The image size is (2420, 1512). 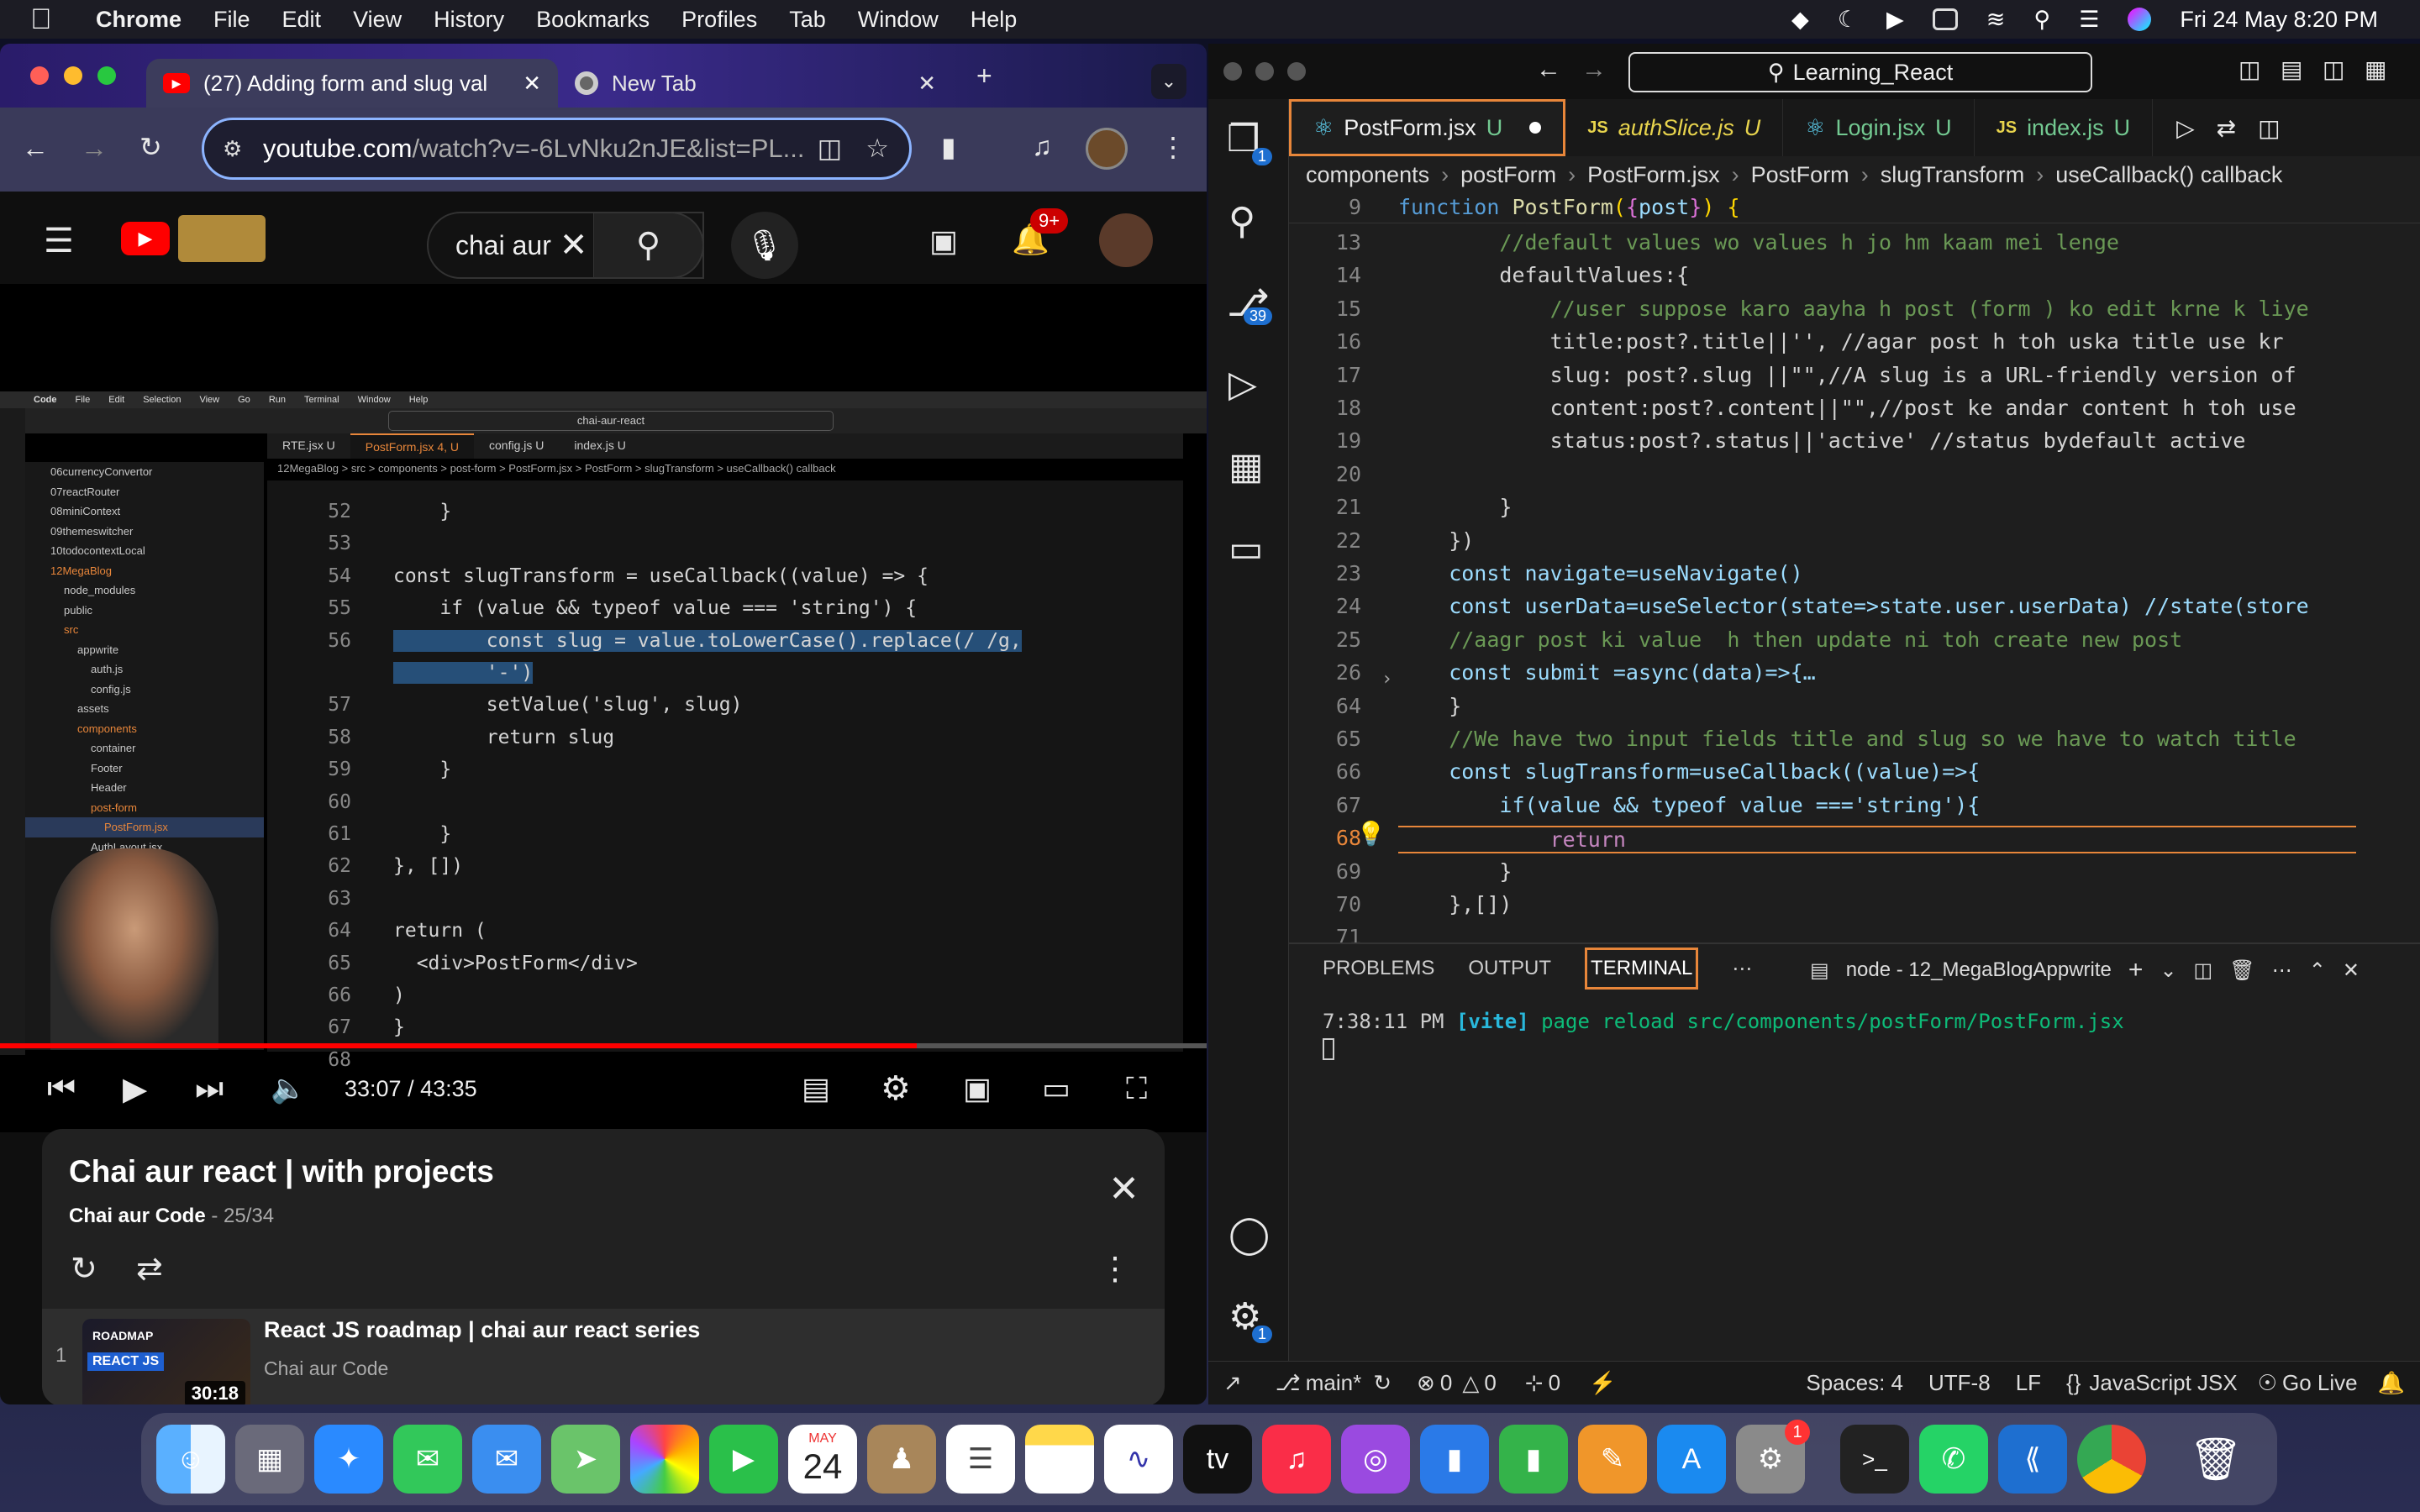 What do you see at coordinates (1042, 146) in the screenshot?
I see `media-queue-icon: ♫` at bounding box center [1042, 146].